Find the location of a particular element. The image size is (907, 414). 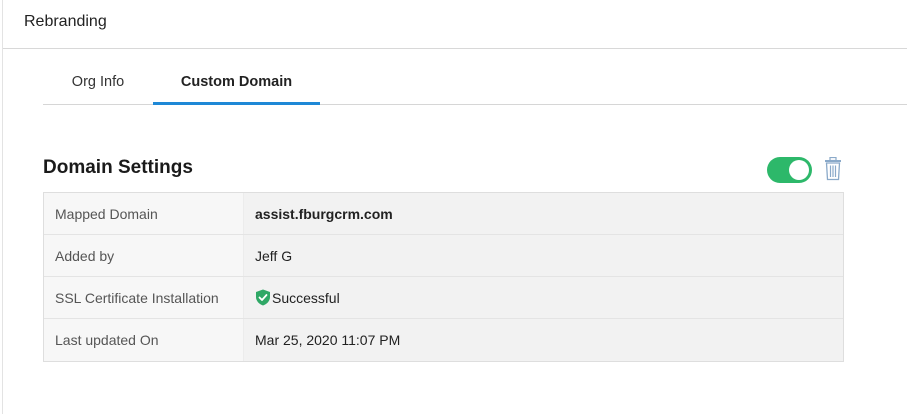

tab-custom-domain: Custom Domain is located at coordinates (236, 83).